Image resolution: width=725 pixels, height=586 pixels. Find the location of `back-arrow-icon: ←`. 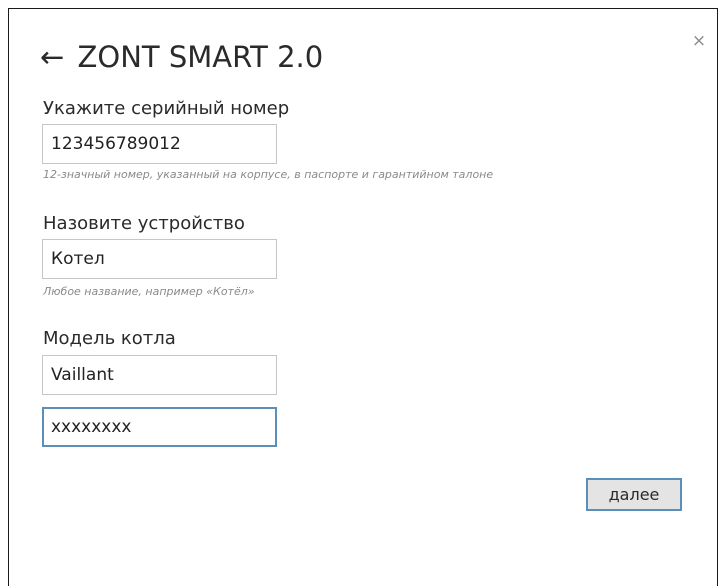

back-arrow-icon: ← is located at coordinates (52, 57).